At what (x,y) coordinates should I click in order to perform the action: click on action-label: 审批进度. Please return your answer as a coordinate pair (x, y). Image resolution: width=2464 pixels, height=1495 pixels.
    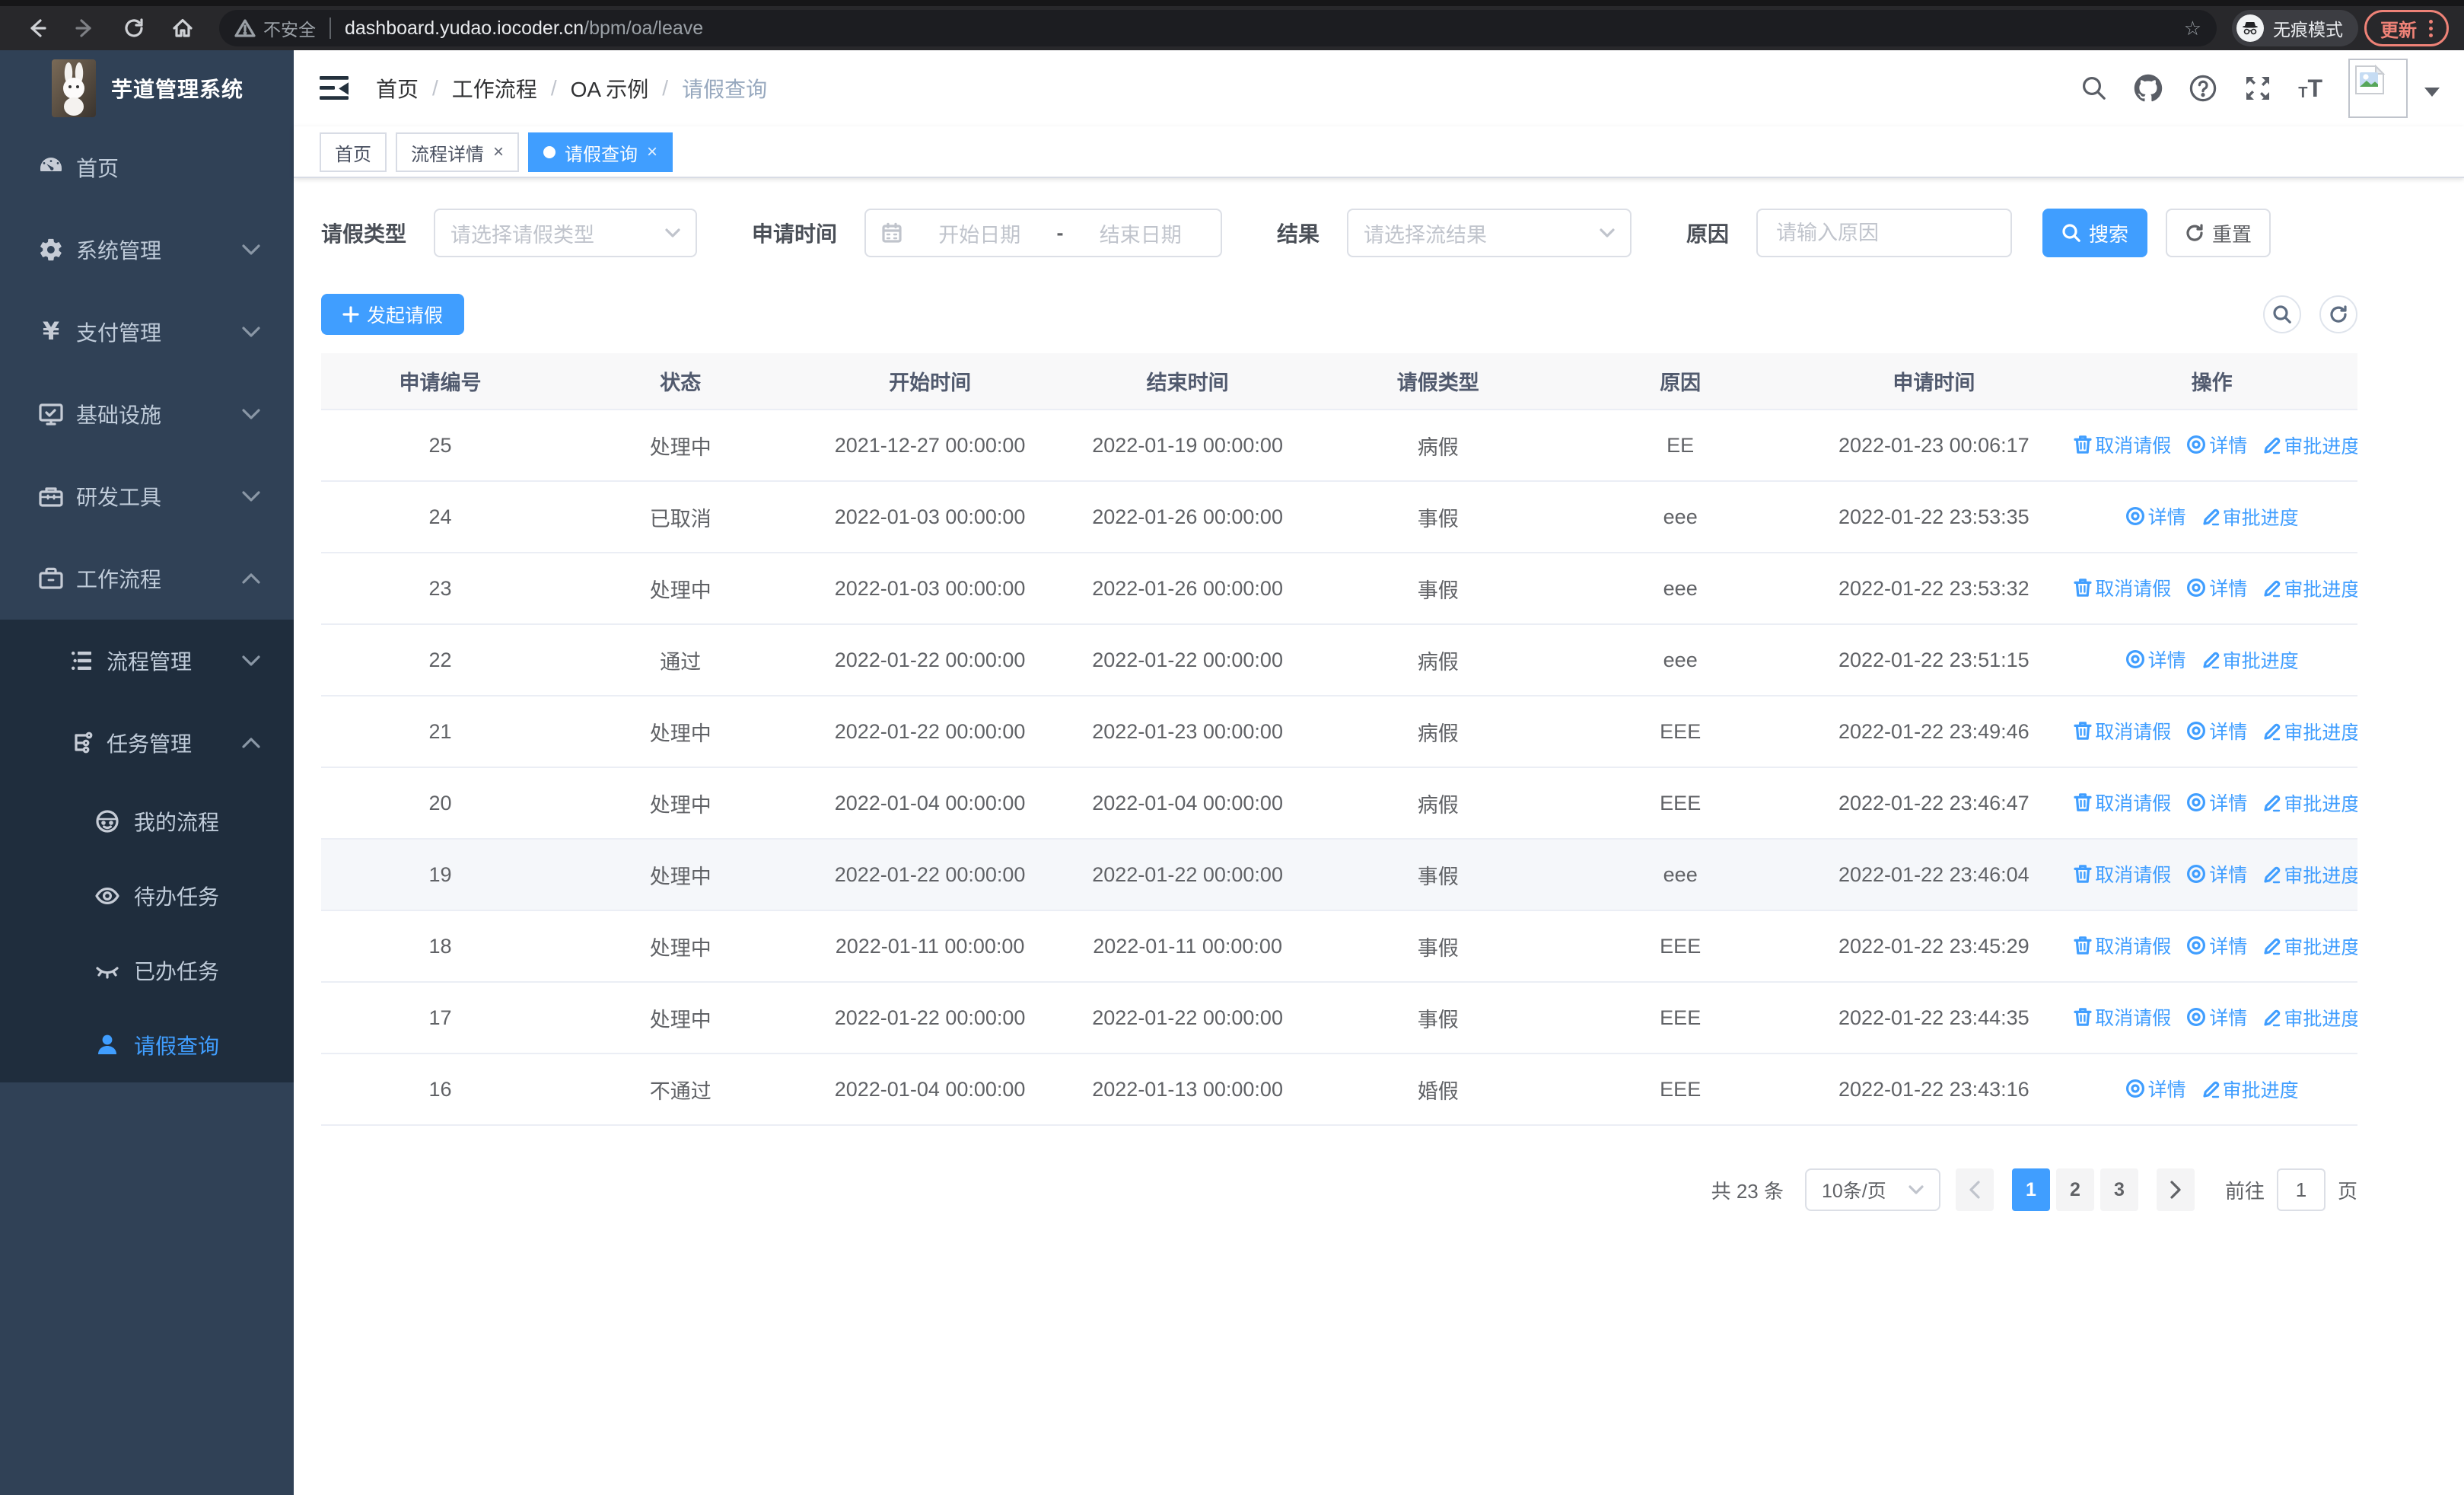
    Looking at the image, I should click on (2320, 447).